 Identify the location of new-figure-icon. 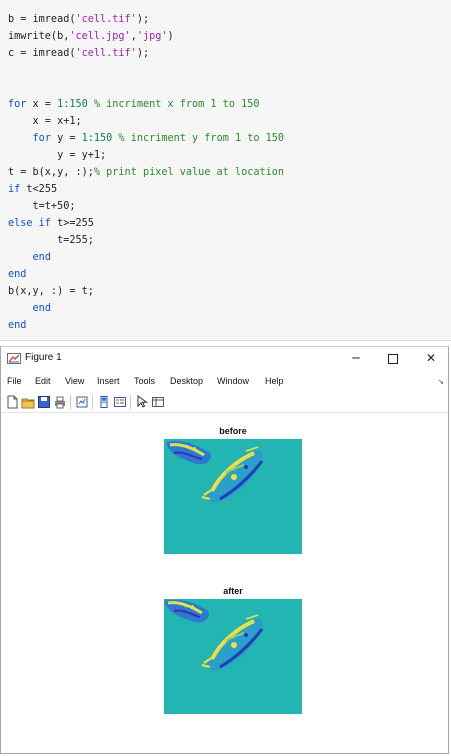
(12, 402).